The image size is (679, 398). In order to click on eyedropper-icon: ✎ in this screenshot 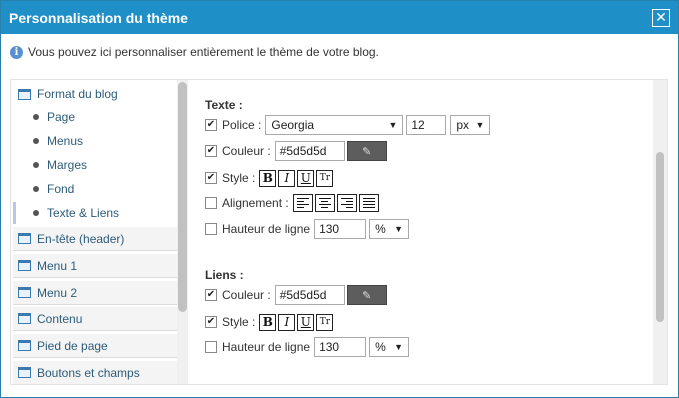, I will do `click(367, 295)`.